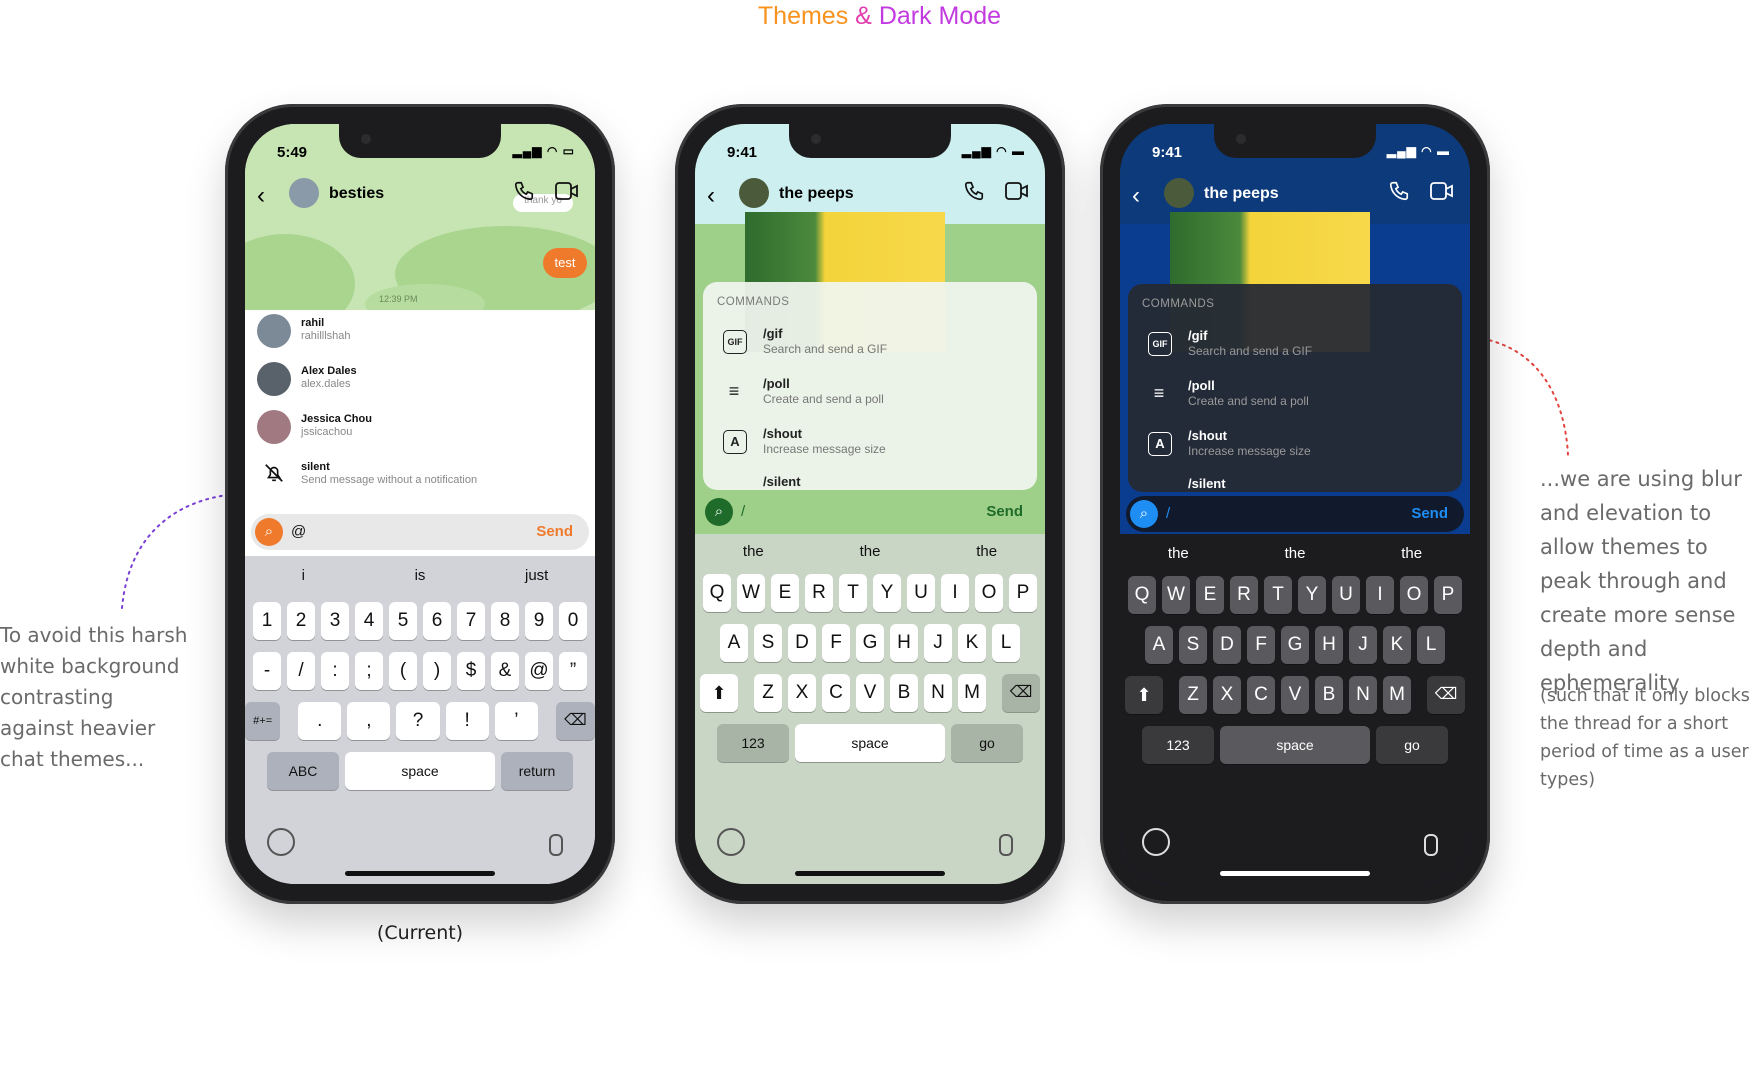  What do you see at coordinates (870, 743) in the screenshot?
I see `space-key: space` at bounding box center [870, 743].